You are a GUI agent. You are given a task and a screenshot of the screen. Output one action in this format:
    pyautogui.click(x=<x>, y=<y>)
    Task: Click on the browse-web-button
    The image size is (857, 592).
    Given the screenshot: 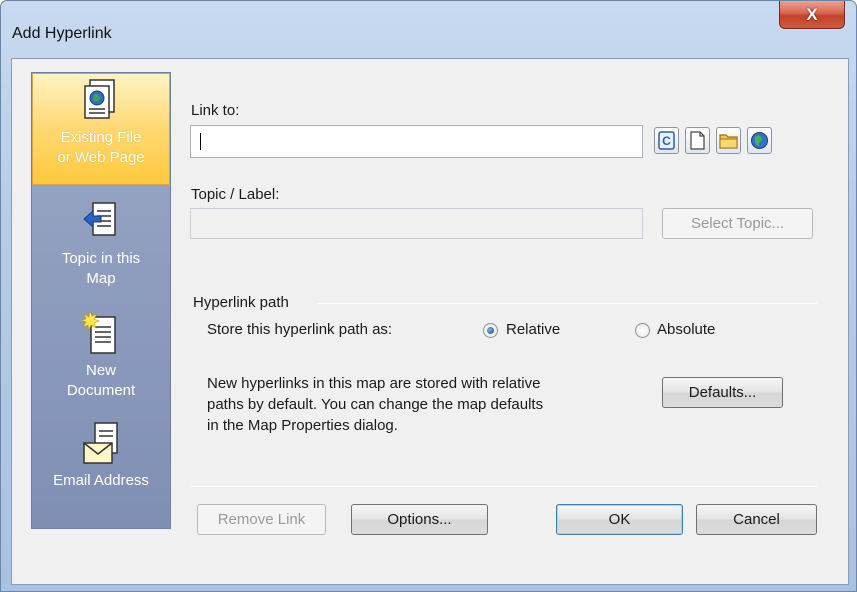 What is the action you would take?
    pyautogui.click(x=759, y=140)
    